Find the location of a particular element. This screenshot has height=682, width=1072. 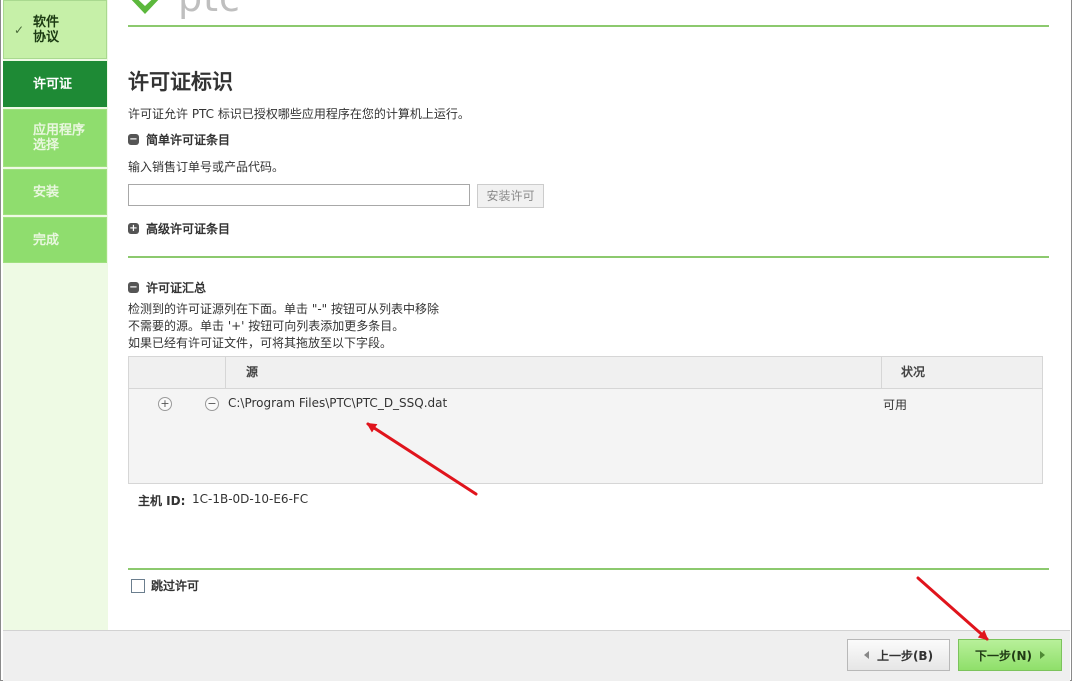

step-label: 许可证 is located at coordinates (53, 84).